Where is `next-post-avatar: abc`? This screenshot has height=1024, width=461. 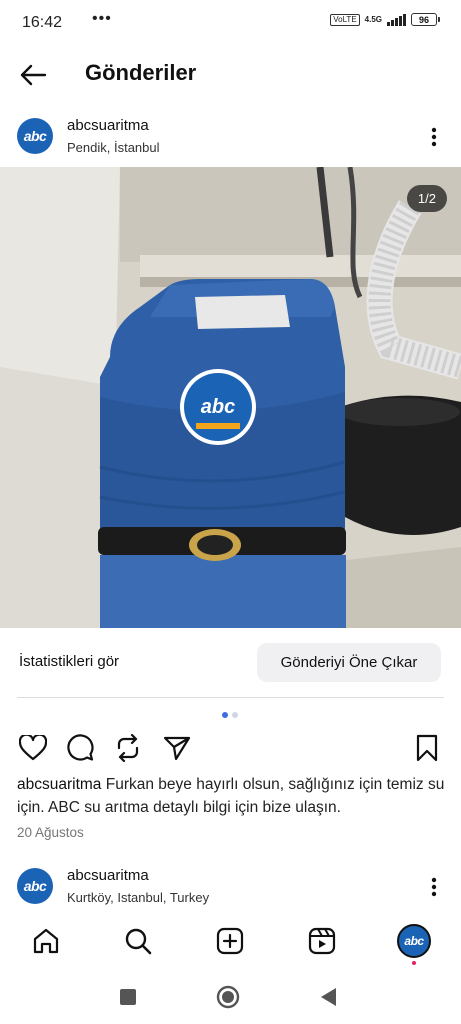
next-post-avatar: abc is located at coordinates (35, 886).